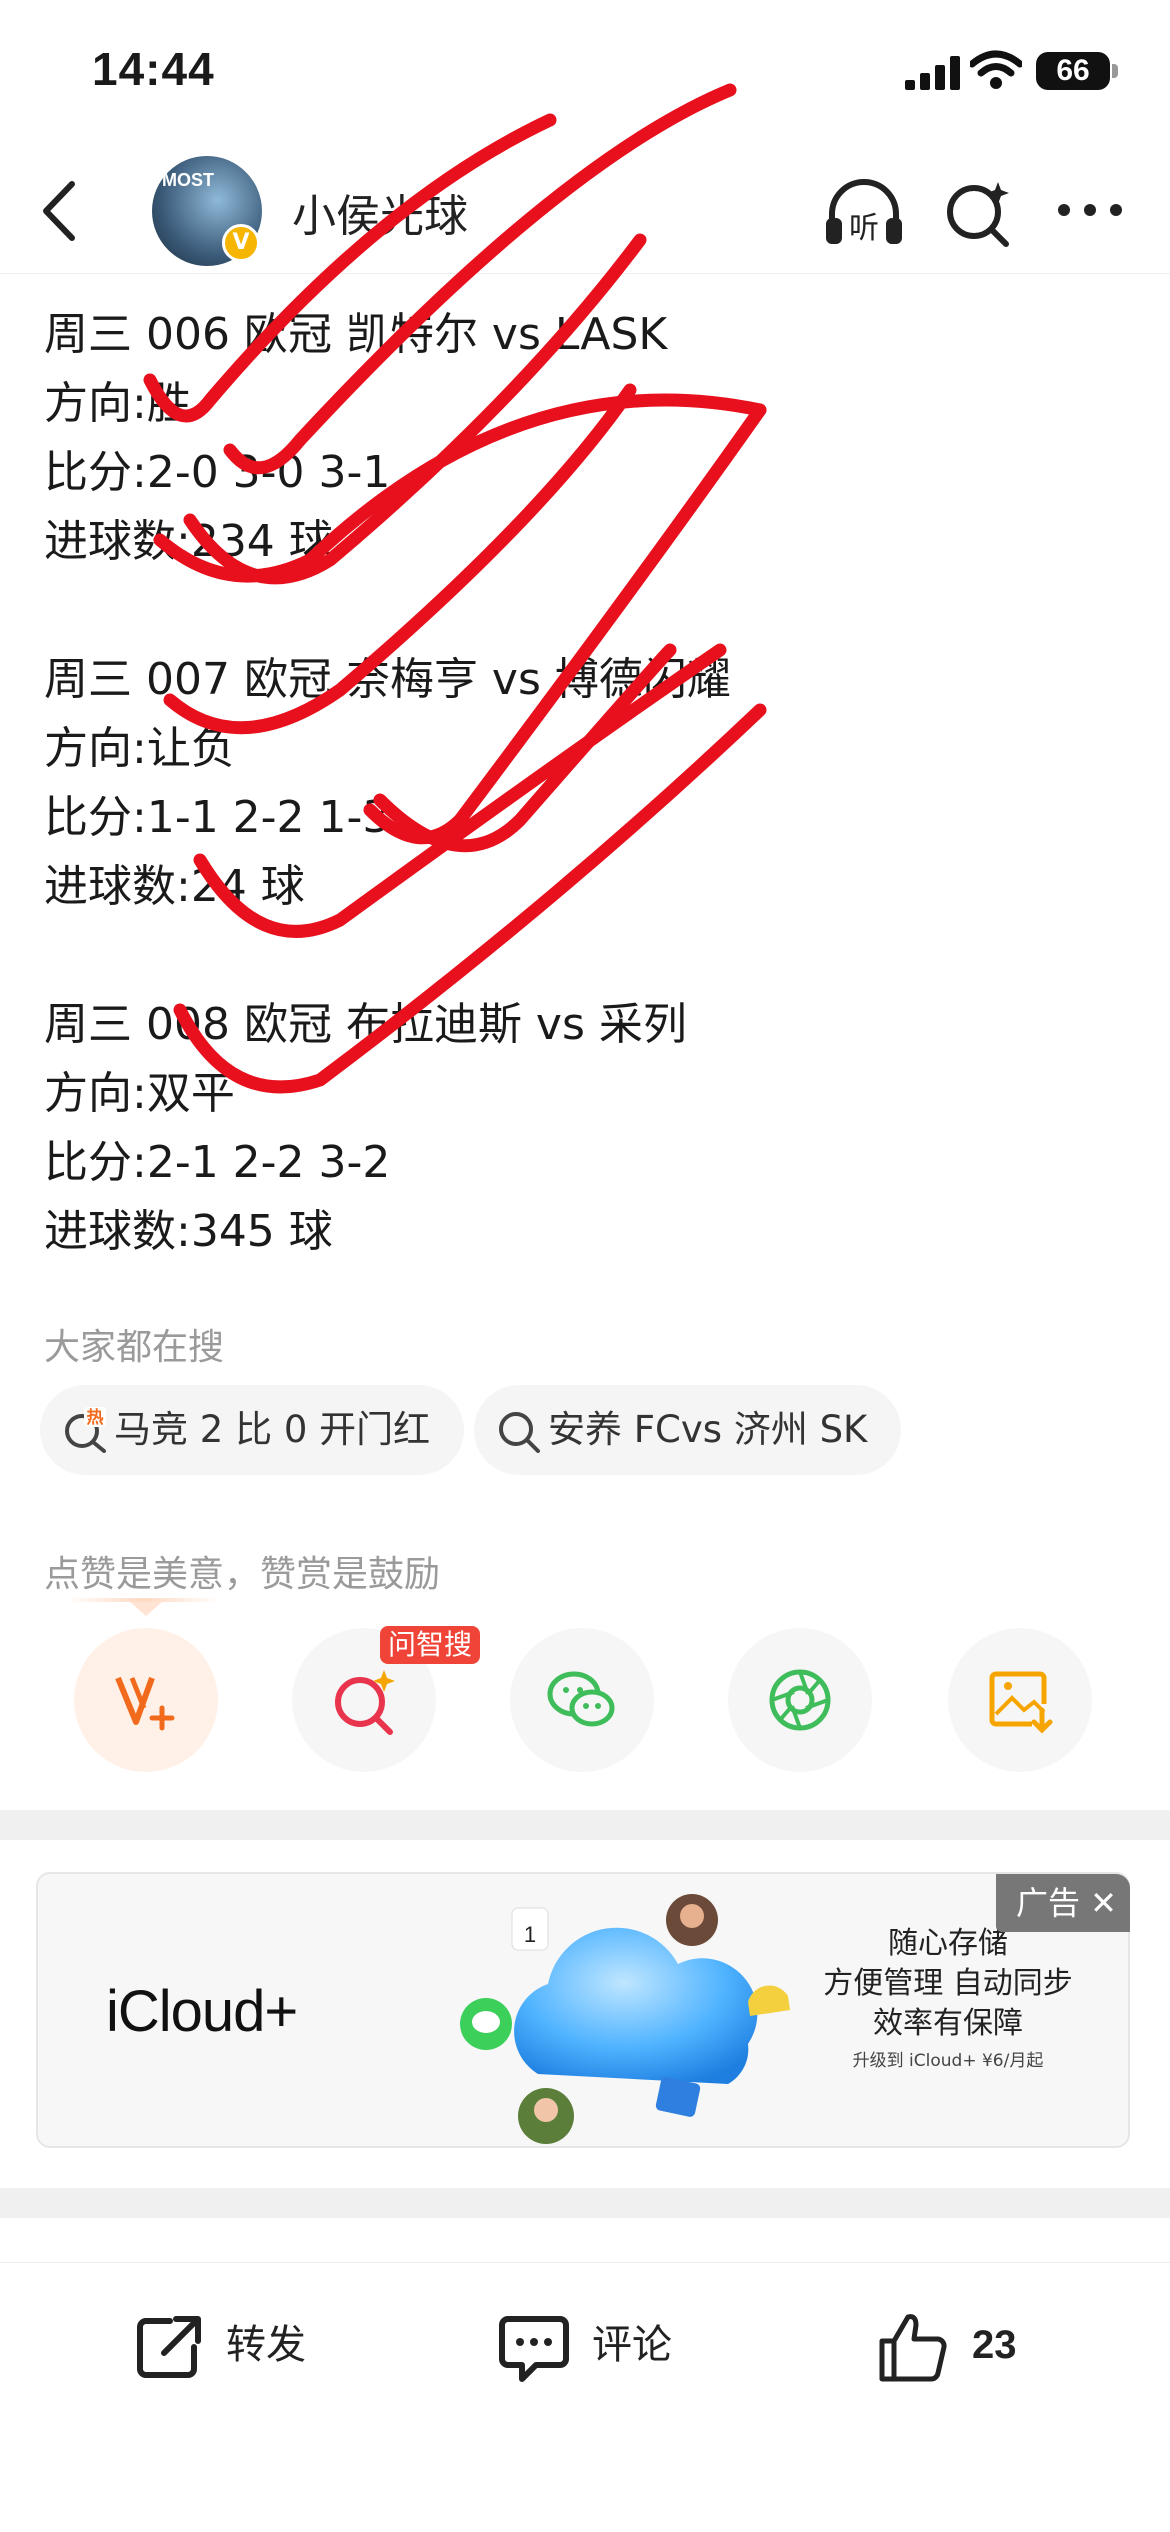 This screenshot has width=1170, height=2532. I want to click on verified-badge-icon: V, so click(241, 243).